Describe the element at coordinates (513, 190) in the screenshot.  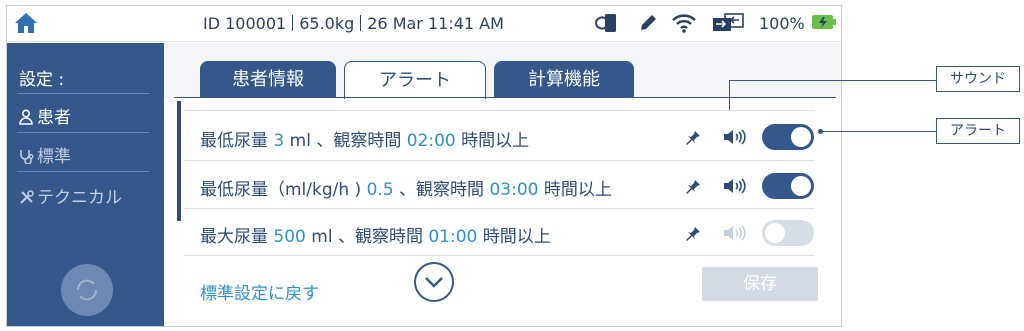
I see `alert-time: 03:00` at that location.